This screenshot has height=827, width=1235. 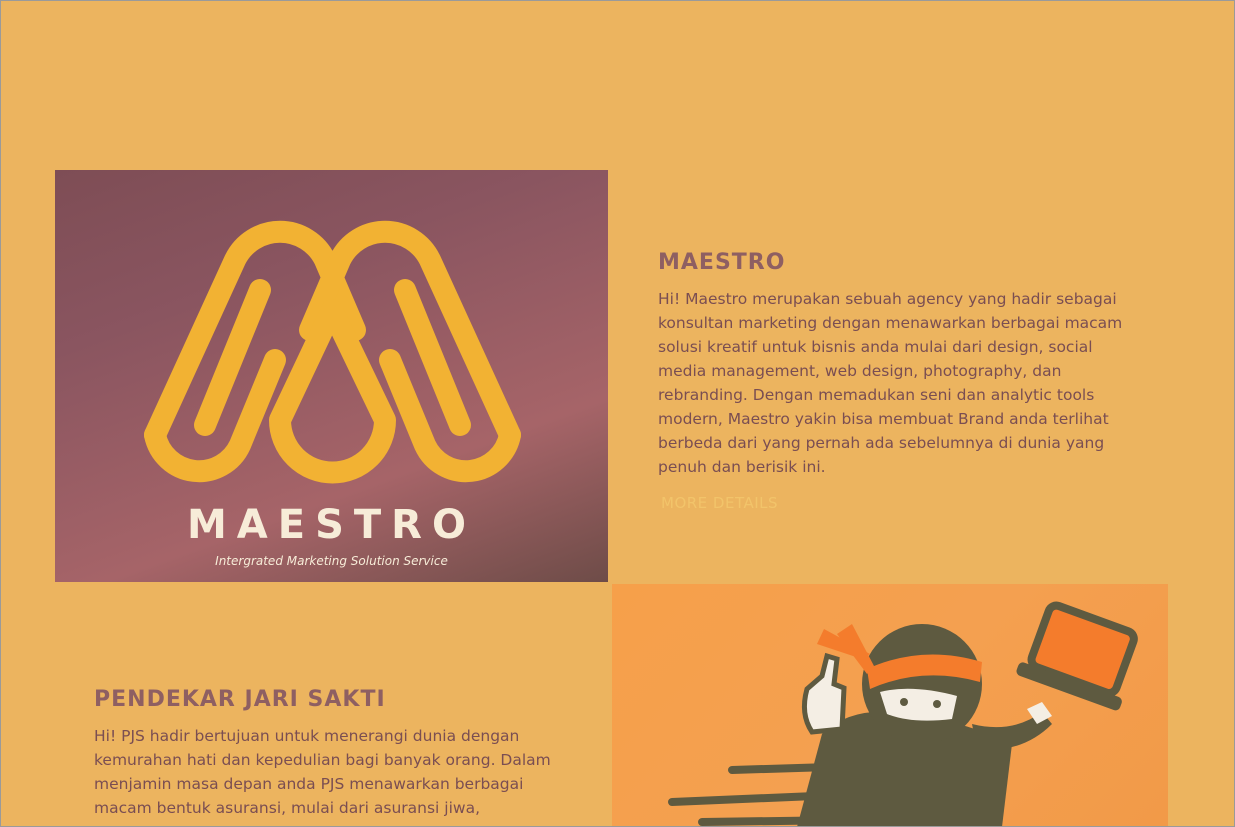 What do you see at coordinates (722, 262) in the screenshot?
I see `maestro-title: MAESTRO` at bounding box center [722, 262].